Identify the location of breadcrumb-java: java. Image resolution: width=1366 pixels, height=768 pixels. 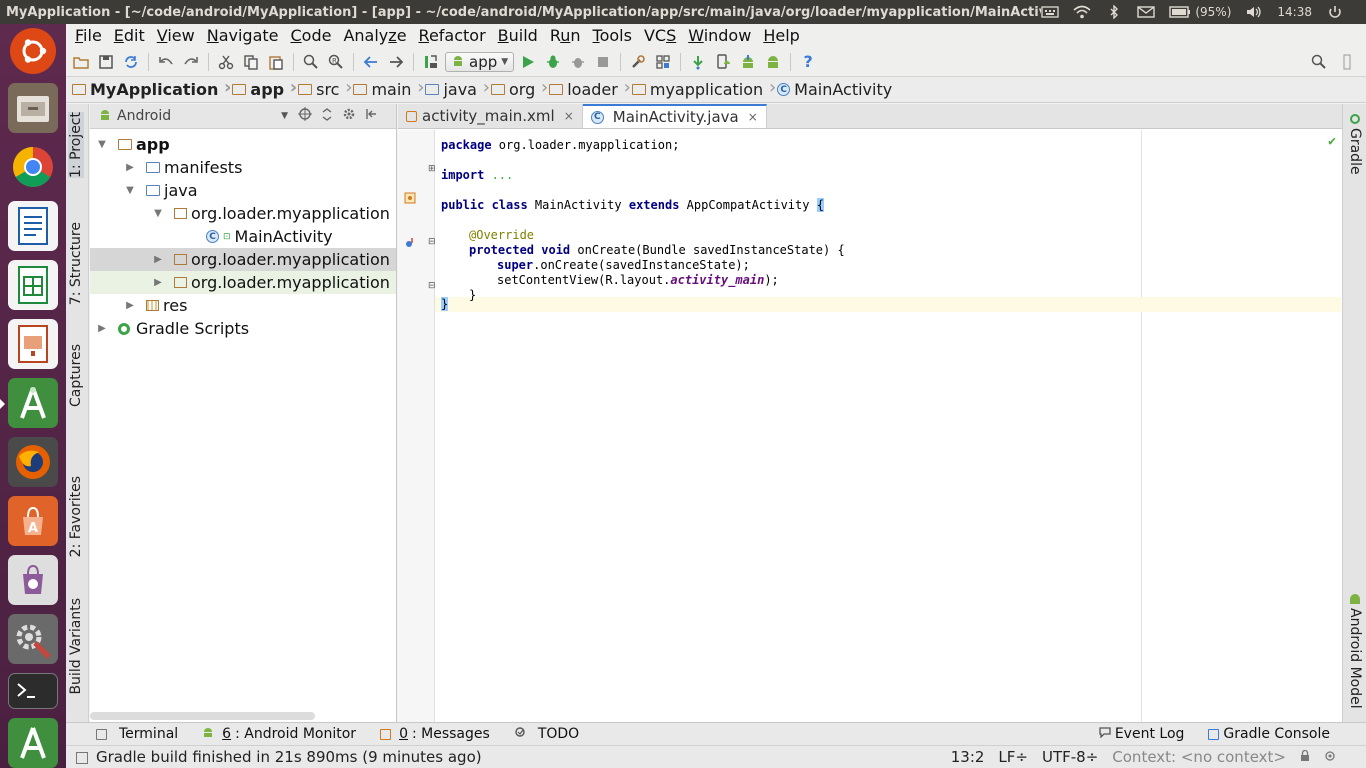
(457, 88).